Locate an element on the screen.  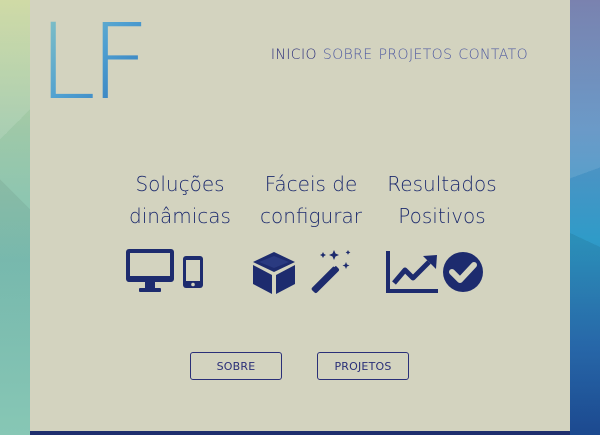
check-circle-icon is located at coordinates (463, 272).